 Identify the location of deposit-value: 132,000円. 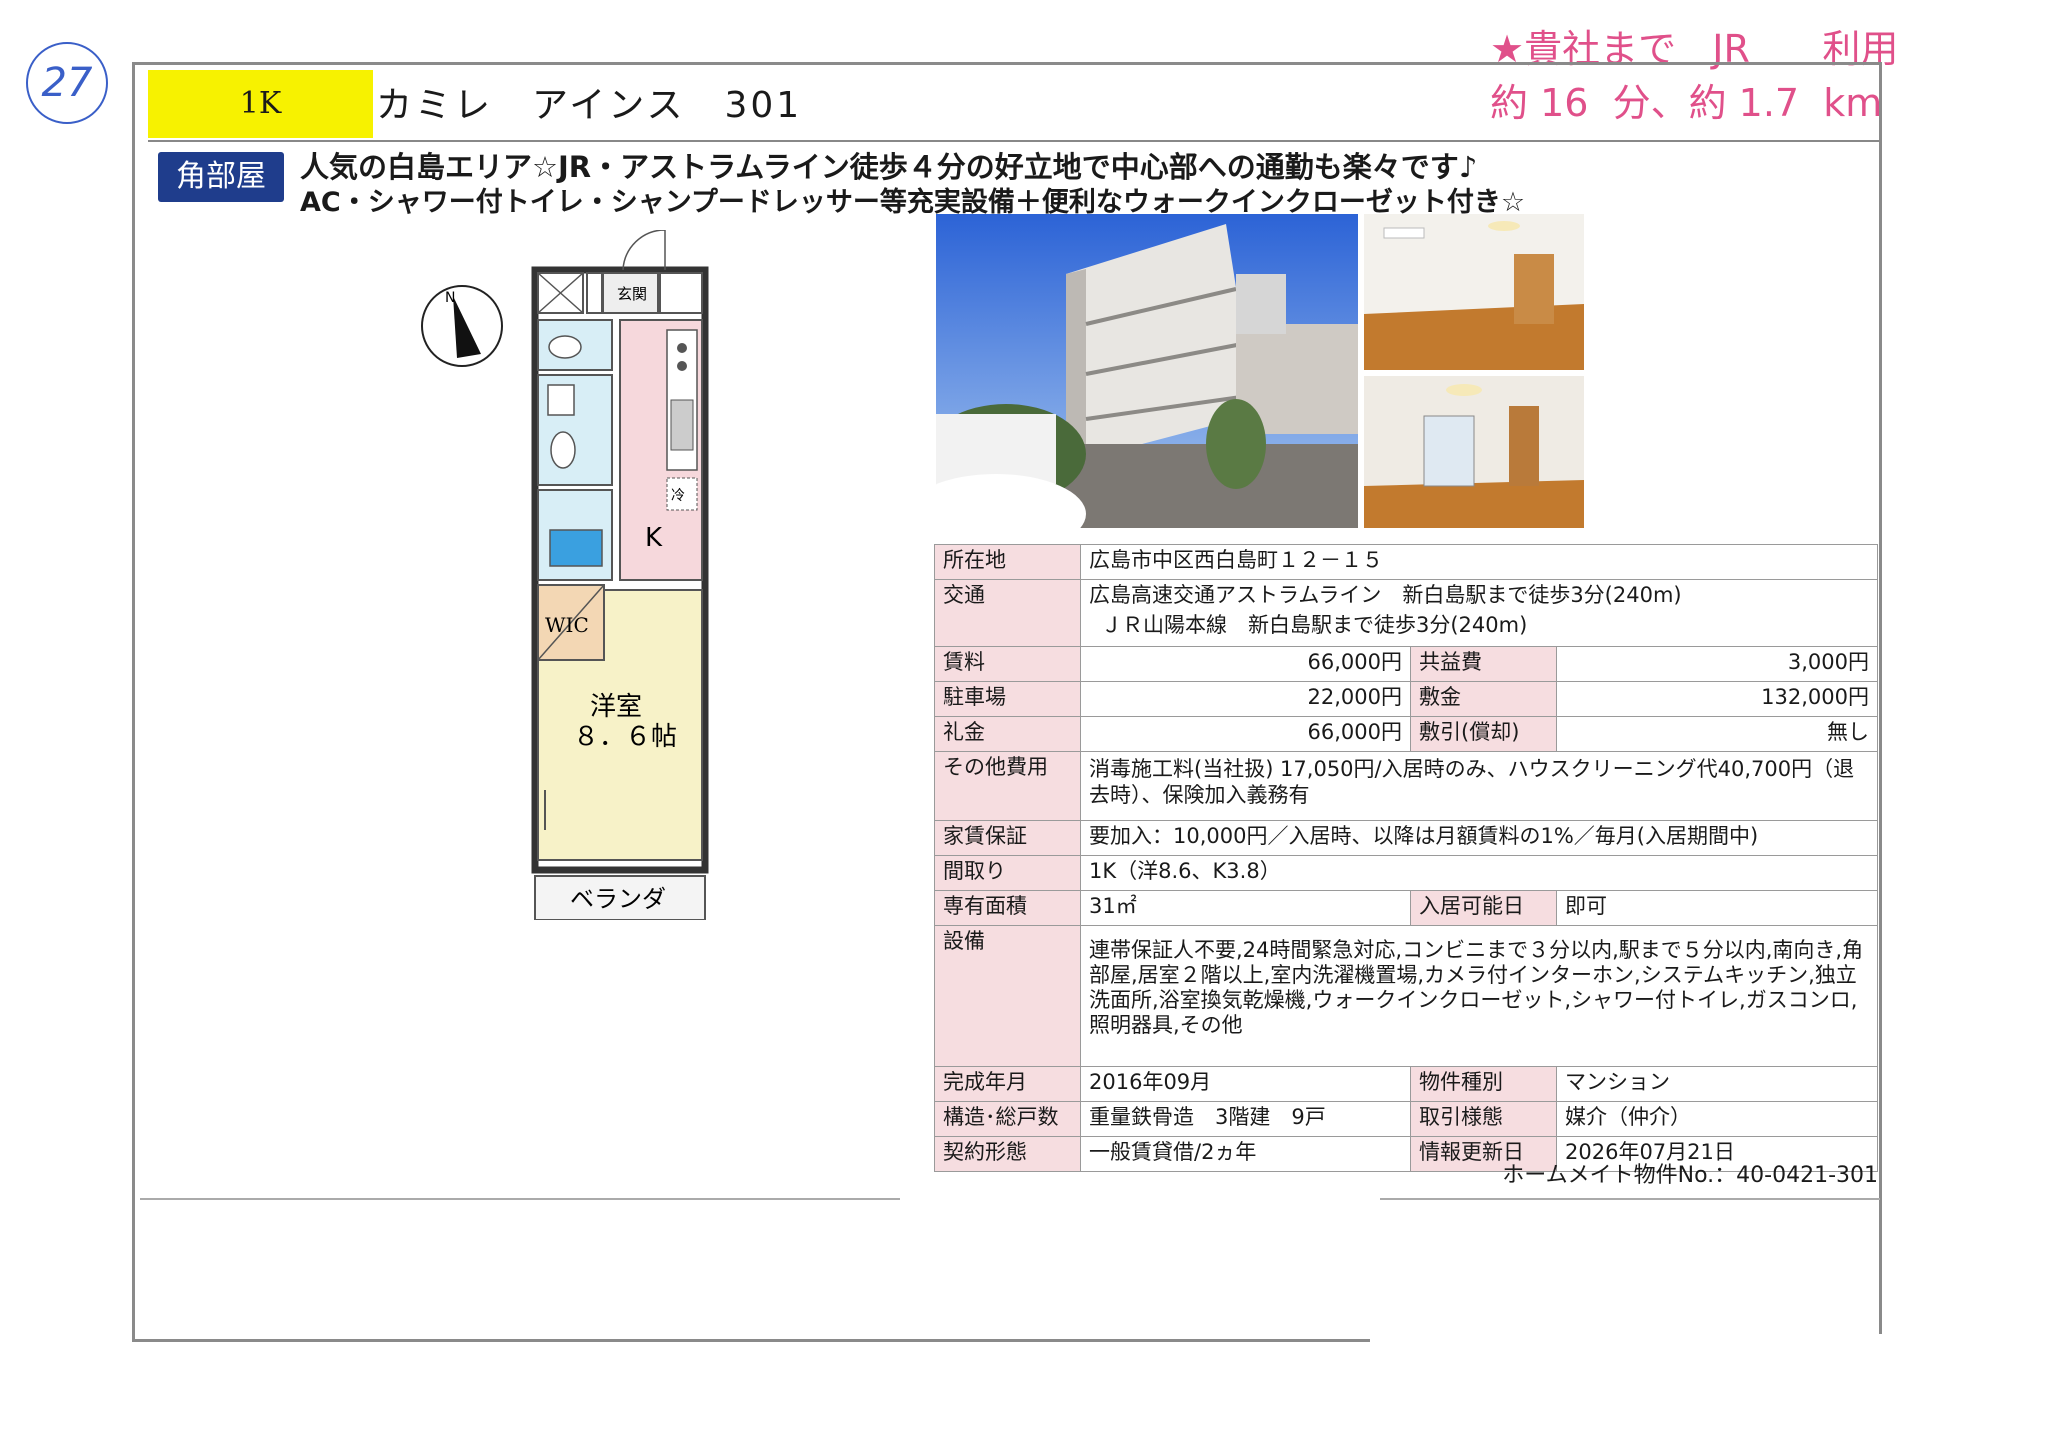
(1717, 699).